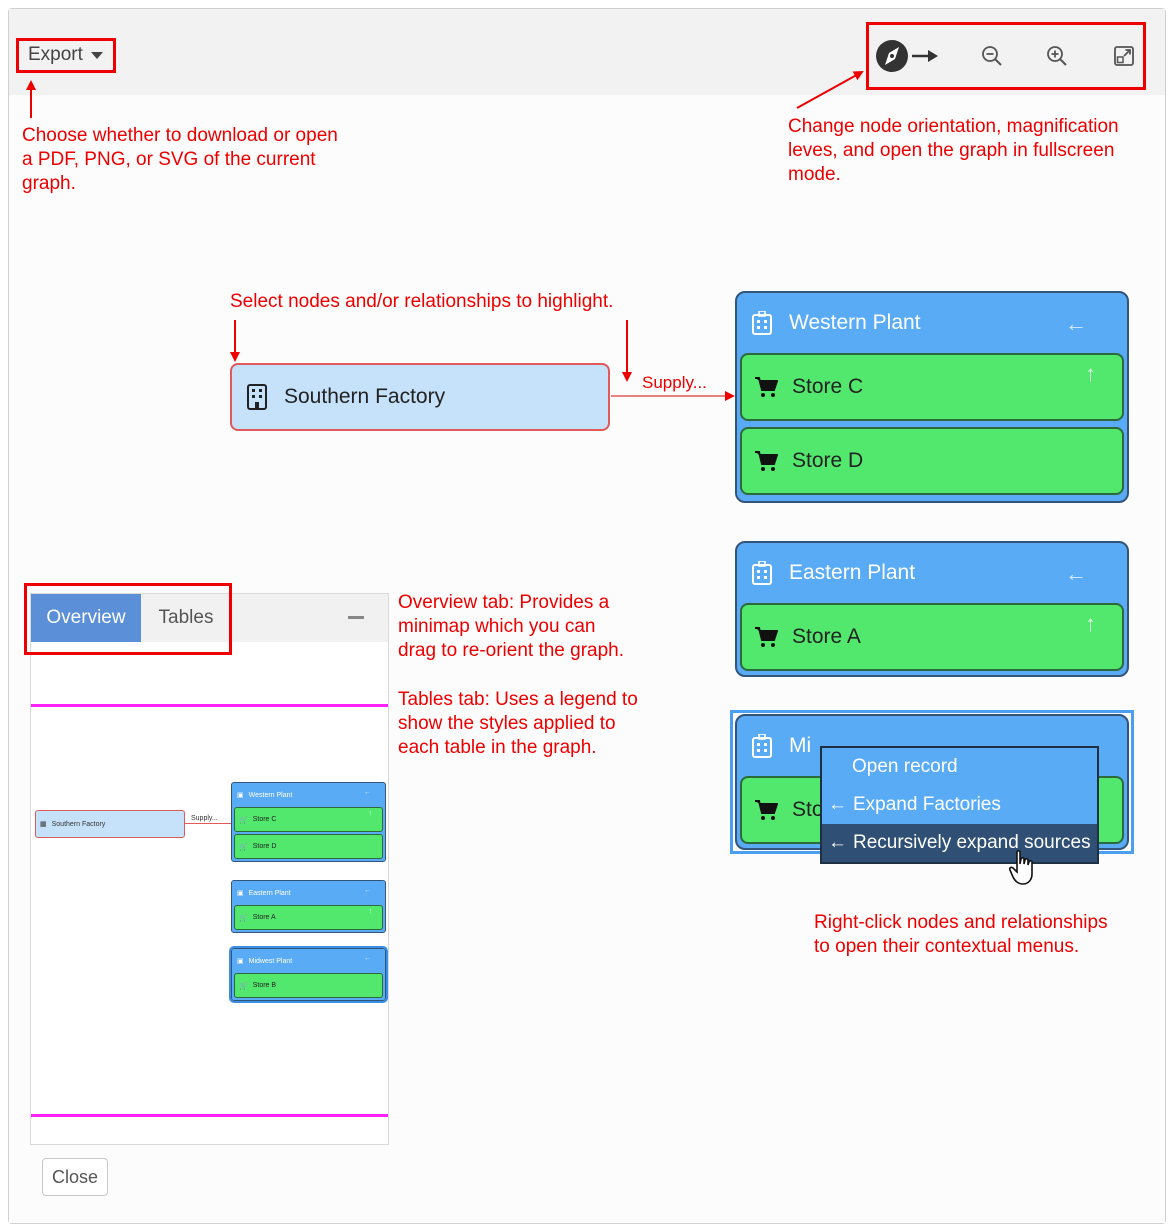 This screenshot has width=1168, height=1226. Describe the element at coordinates (180, 135) in the screenshot. I see `annotation-line: Choose whether to download or open` at that location.